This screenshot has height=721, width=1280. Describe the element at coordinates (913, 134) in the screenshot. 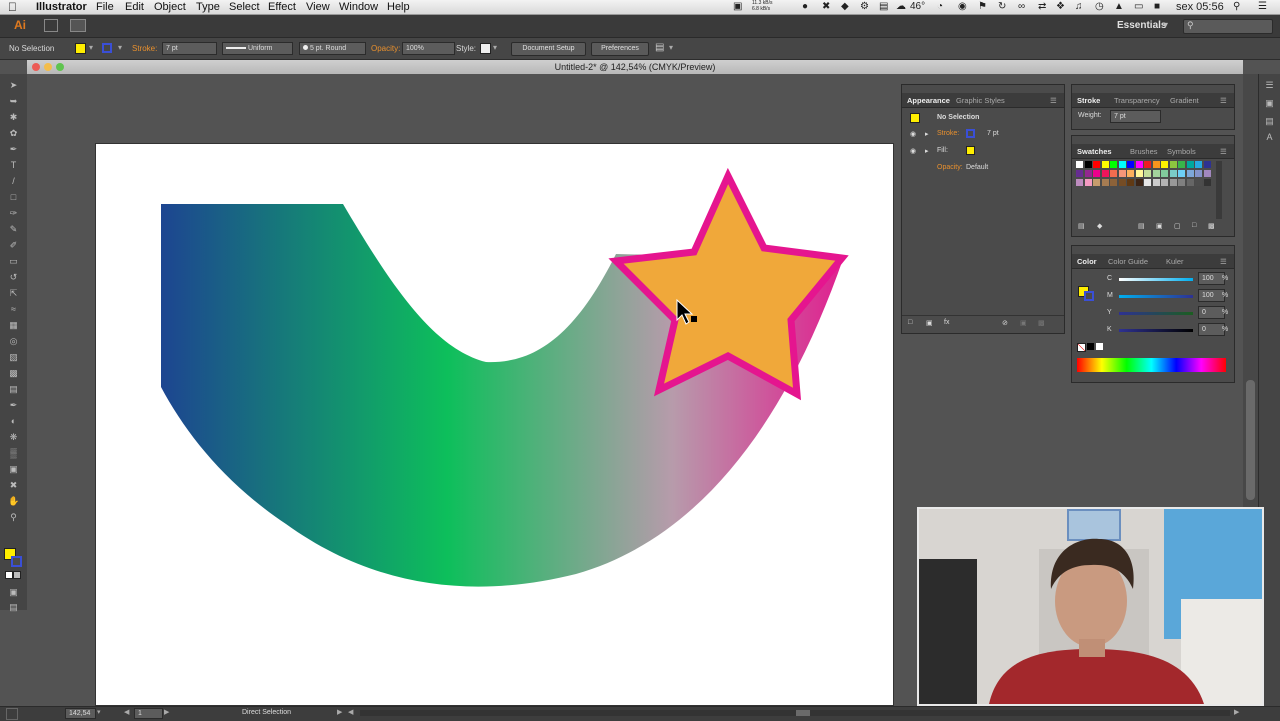

I see `eye-icon: ◉` at that location.